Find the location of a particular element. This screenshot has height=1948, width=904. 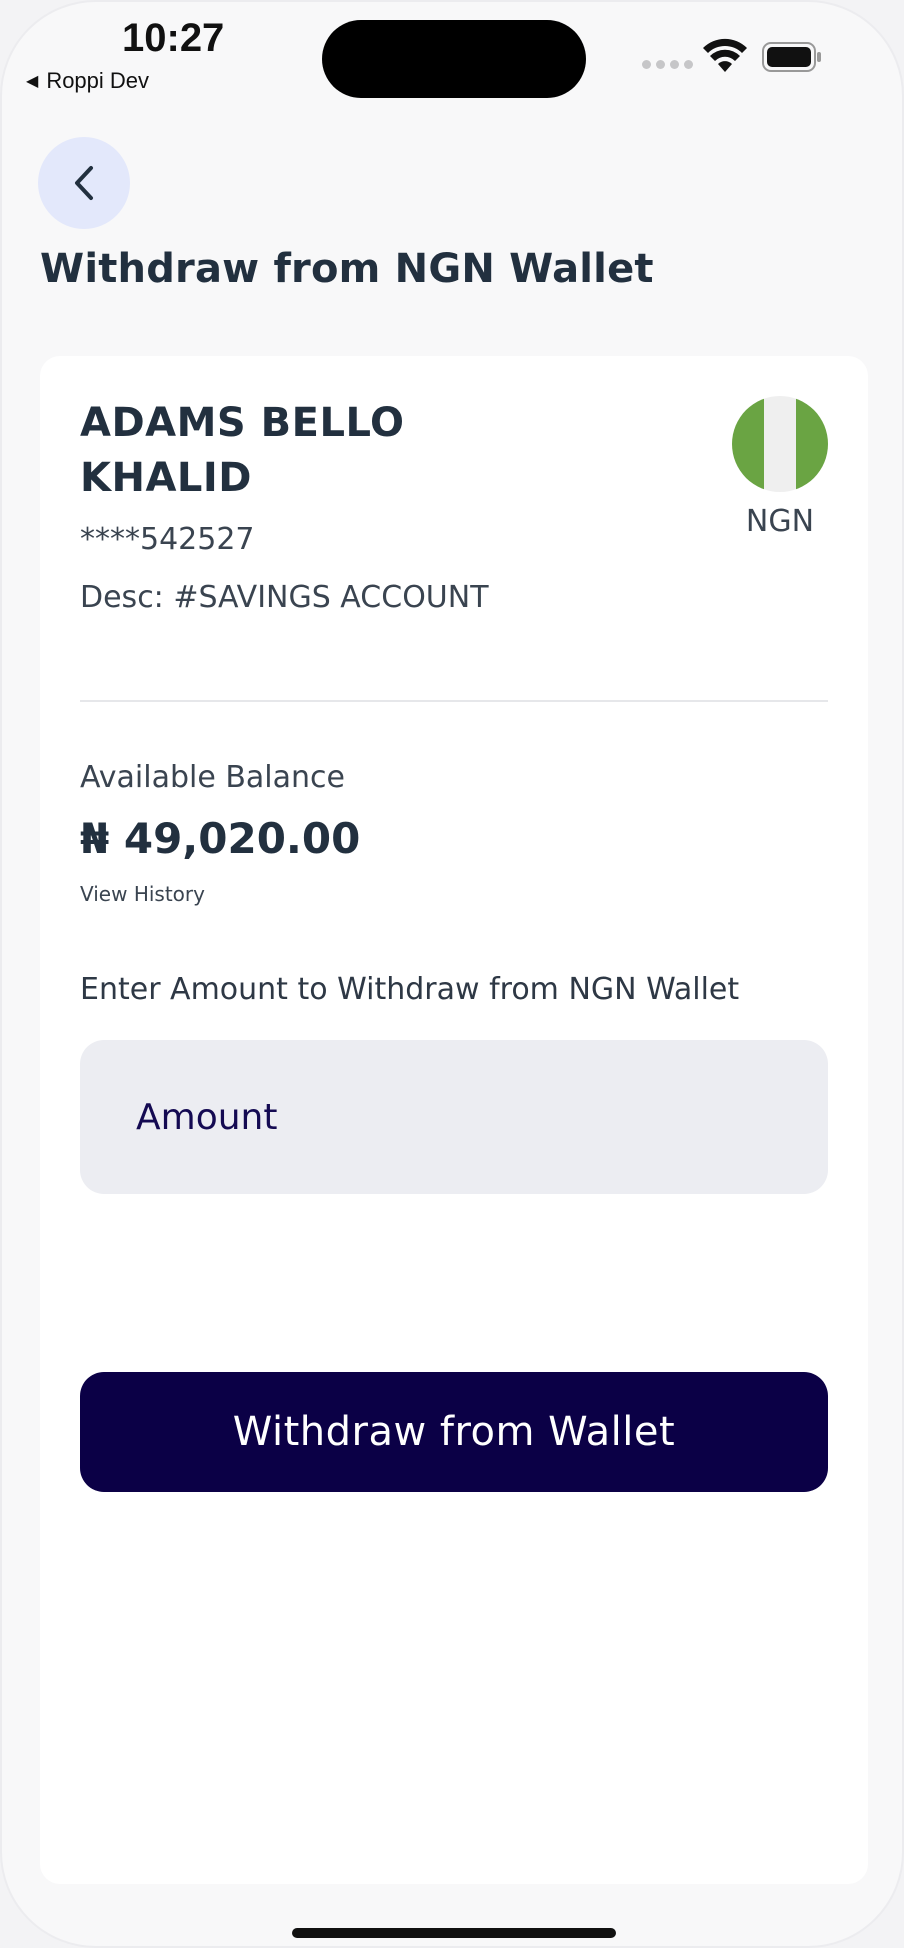

currency-code: NGN is located at coordinates (780, 521).